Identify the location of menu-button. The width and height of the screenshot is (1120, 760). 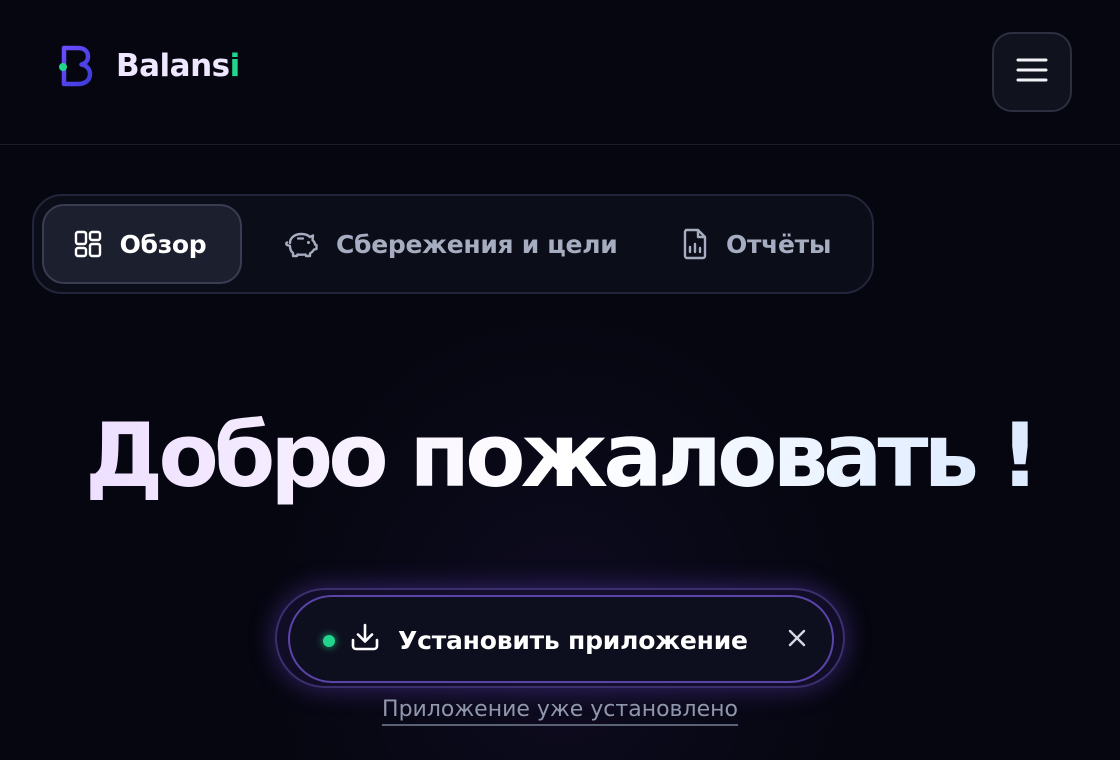
(1032, 72).